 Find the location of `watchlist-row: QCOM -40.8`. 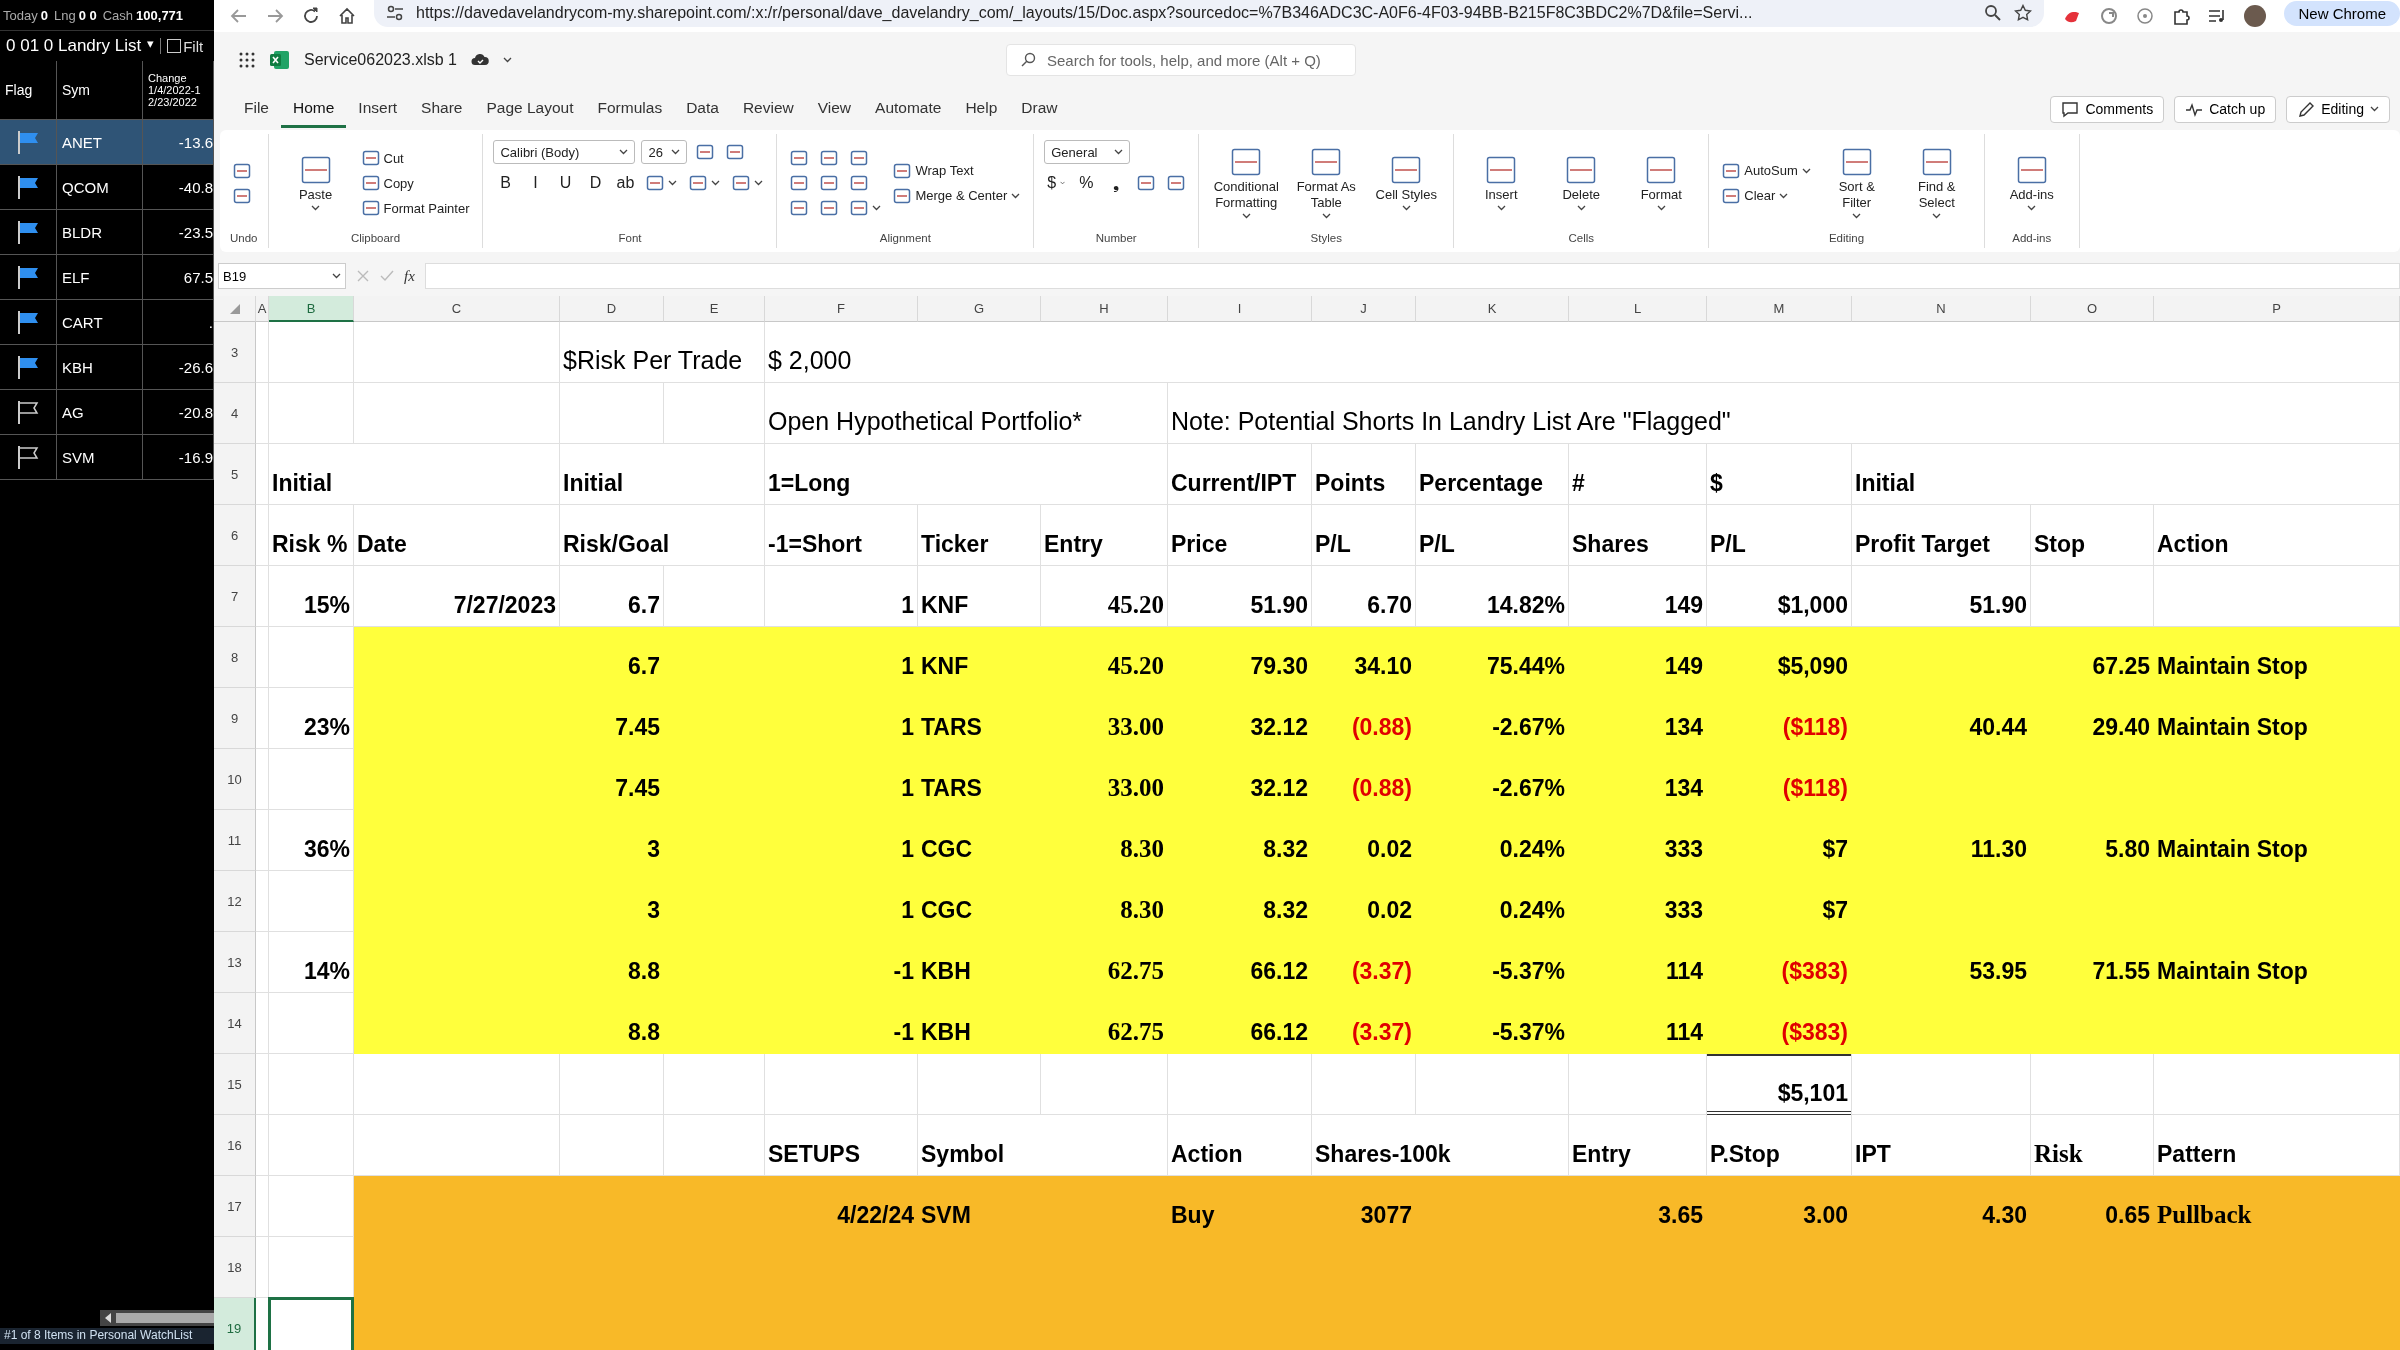

watchlist-row: QCOM -40.8 is located at coordinates (107, 187).